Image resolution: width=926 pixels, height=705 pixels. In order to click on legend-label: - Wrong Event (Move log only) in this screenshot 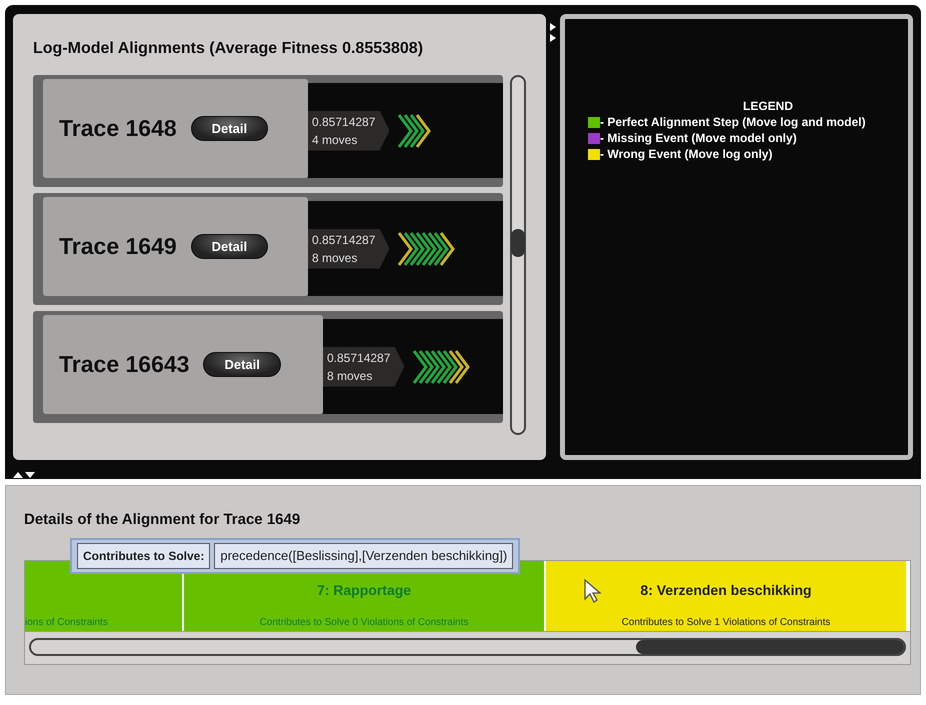, I will do `click(686, 154)`.